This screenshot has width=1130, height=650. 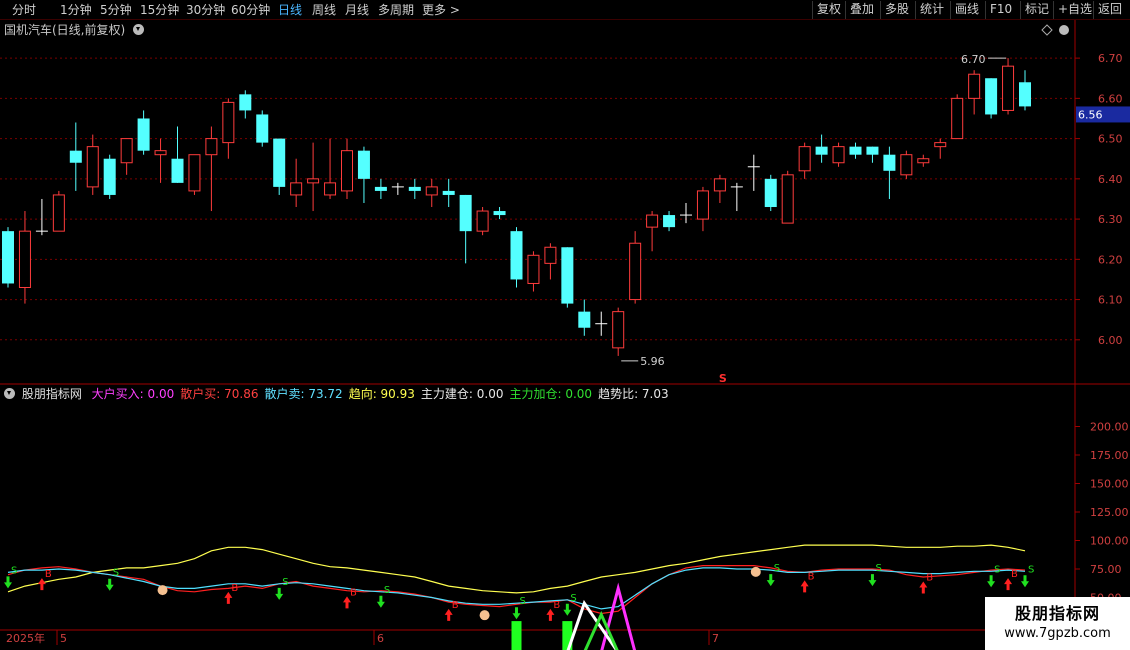 I want to click on y-tick-label: 6.10, so click(x=1110, y=300).